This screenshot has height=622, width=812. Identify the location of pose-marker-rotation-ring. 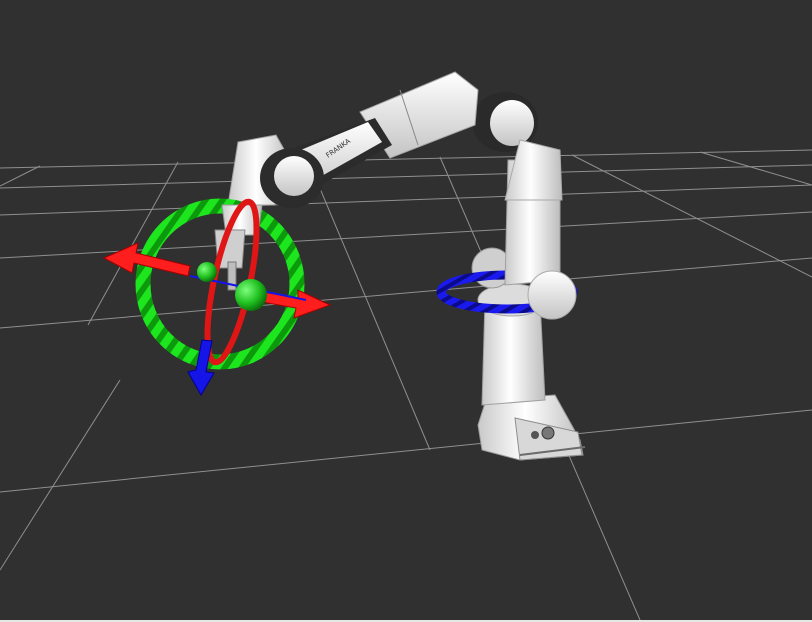
(220, 284).